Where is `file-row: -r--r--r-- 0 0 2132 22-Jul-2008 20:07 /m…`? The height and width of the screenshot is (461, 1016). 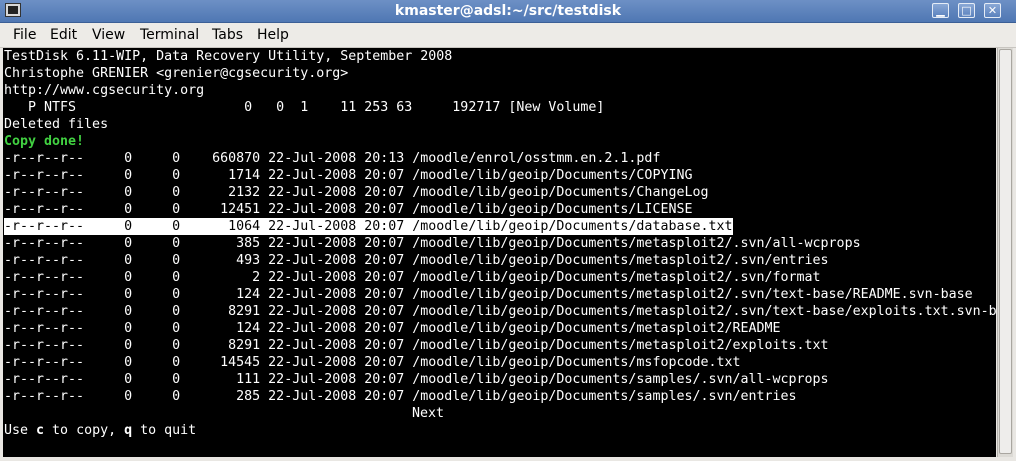 file-row: -r--r--r-- 0 0 2132 22-Jul-2008 20:07 /m… is located at coordinates (356, 192).